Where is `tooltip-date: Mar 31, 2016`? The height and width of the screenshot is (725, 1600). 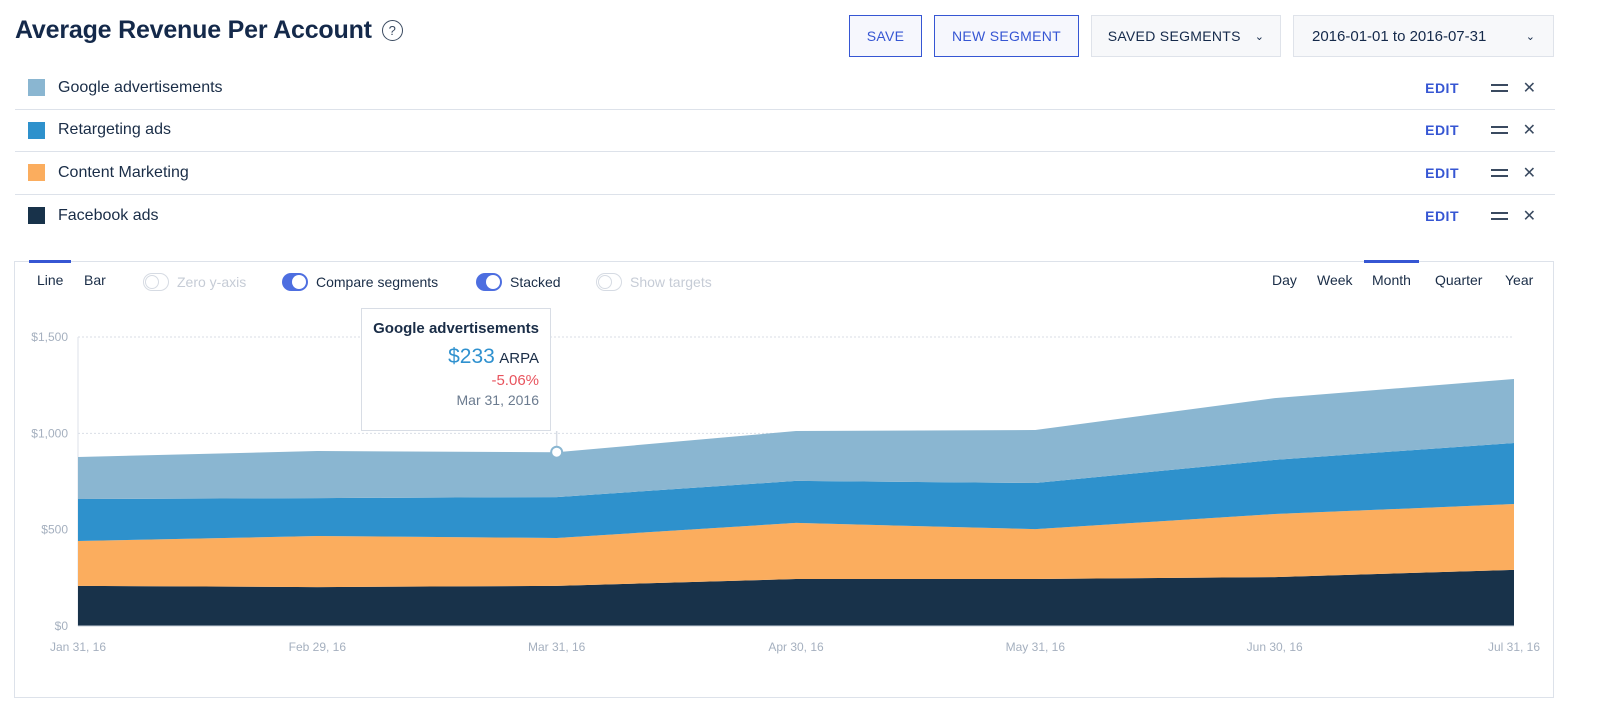
tooltip-date: Mar 31, 2016 is located at coordinates (498, 400).